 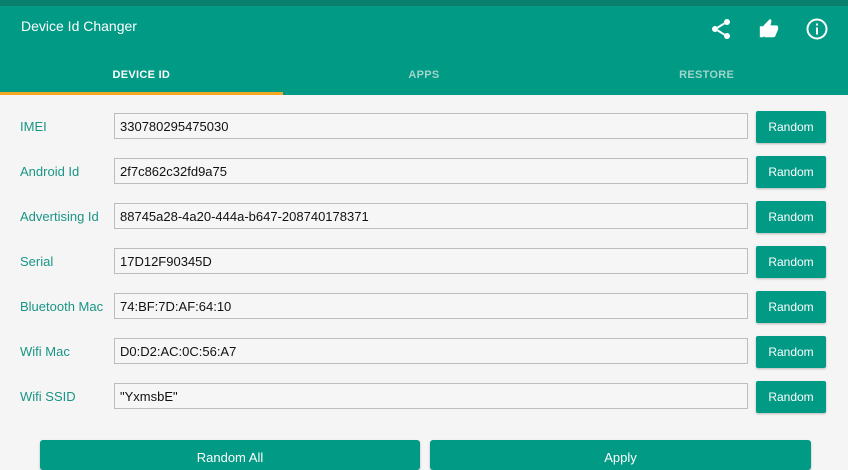 I want to click on advertising-id-input, so click(x=431, y=216).